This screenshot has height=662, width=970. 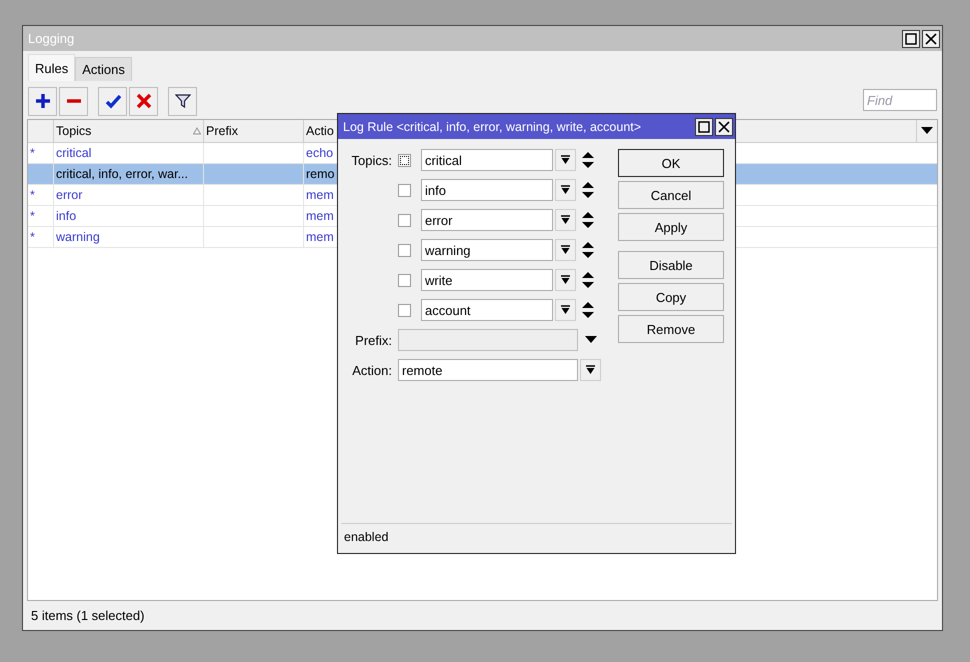 What do you see at coordinates (52, 38) in the screenshot?
I see `window-title: Logging` at bounding box center [52, 38].